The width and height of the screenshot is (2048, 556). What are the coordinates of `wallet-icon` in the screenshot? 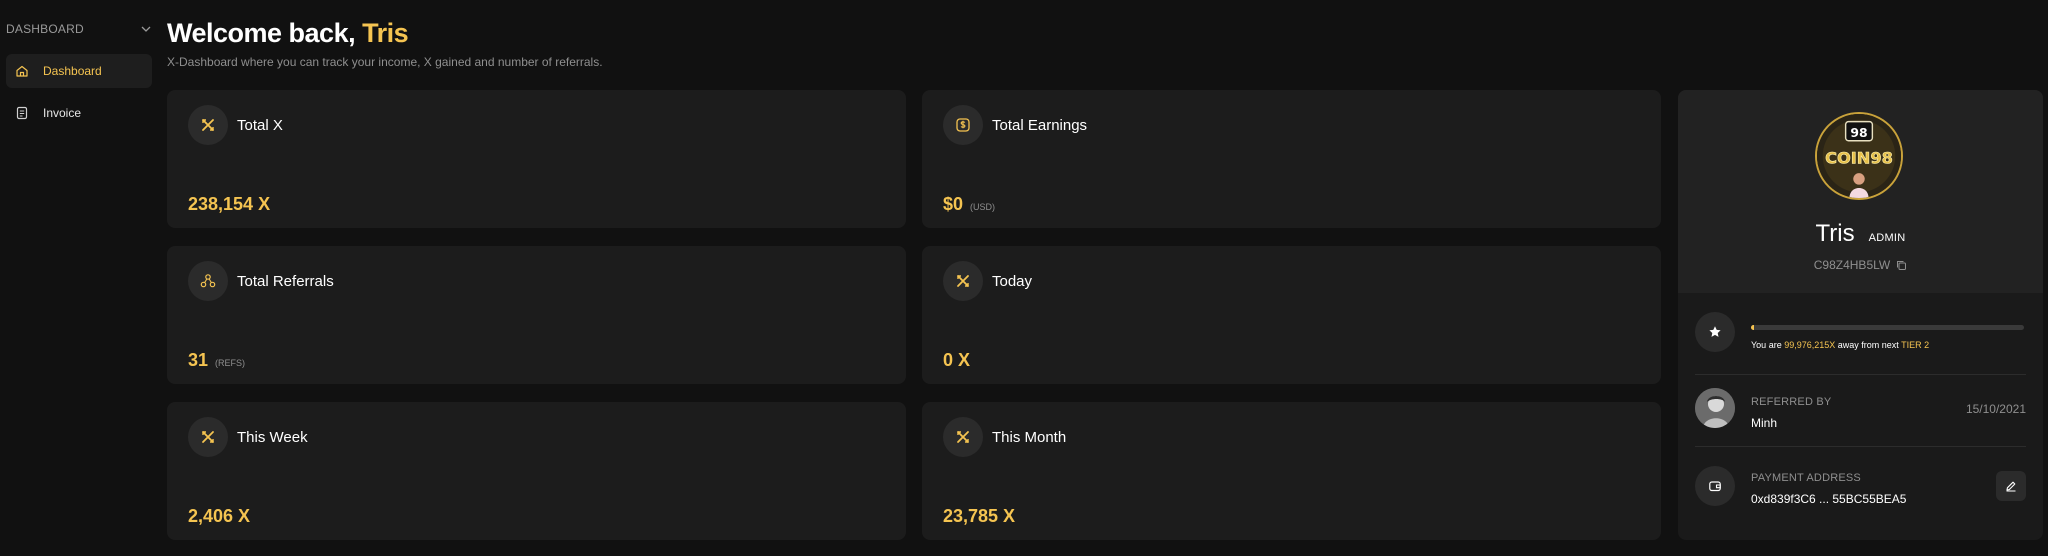 It's located at (1715, 486).